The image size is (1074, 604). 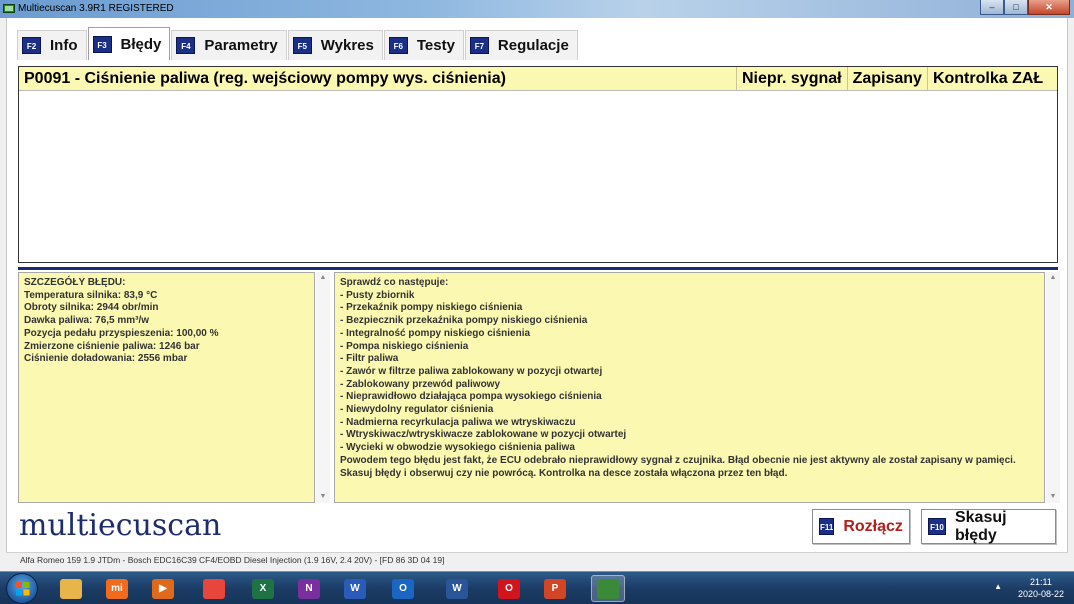 I want to click on explorer-icon, so click(x=71, y=588).